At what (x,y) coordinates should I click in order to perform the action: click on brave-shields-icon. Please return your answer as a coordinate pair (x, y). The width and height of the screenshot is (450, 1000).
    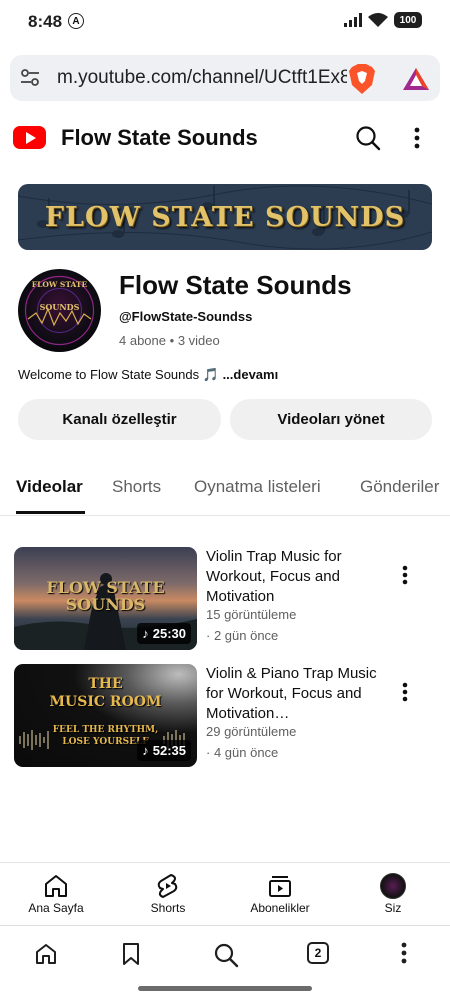
    Looking at the image, I should click on (362, 79).